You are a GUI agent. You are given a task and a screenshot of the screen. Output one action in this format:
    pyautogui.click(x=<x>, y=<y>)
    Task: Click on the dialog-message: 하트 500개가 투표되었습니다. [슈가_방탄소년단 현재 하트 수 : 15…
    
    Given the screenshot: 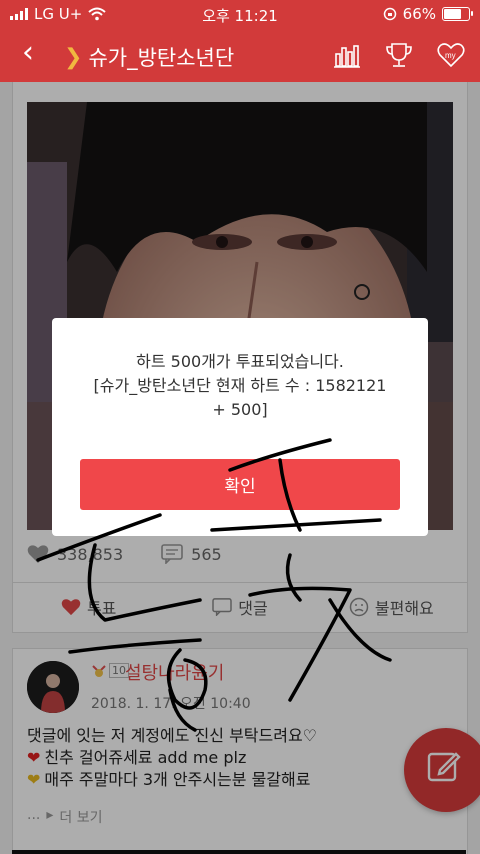 What is the action you would take?
    pyautogui.click(x=240, y=386)
    